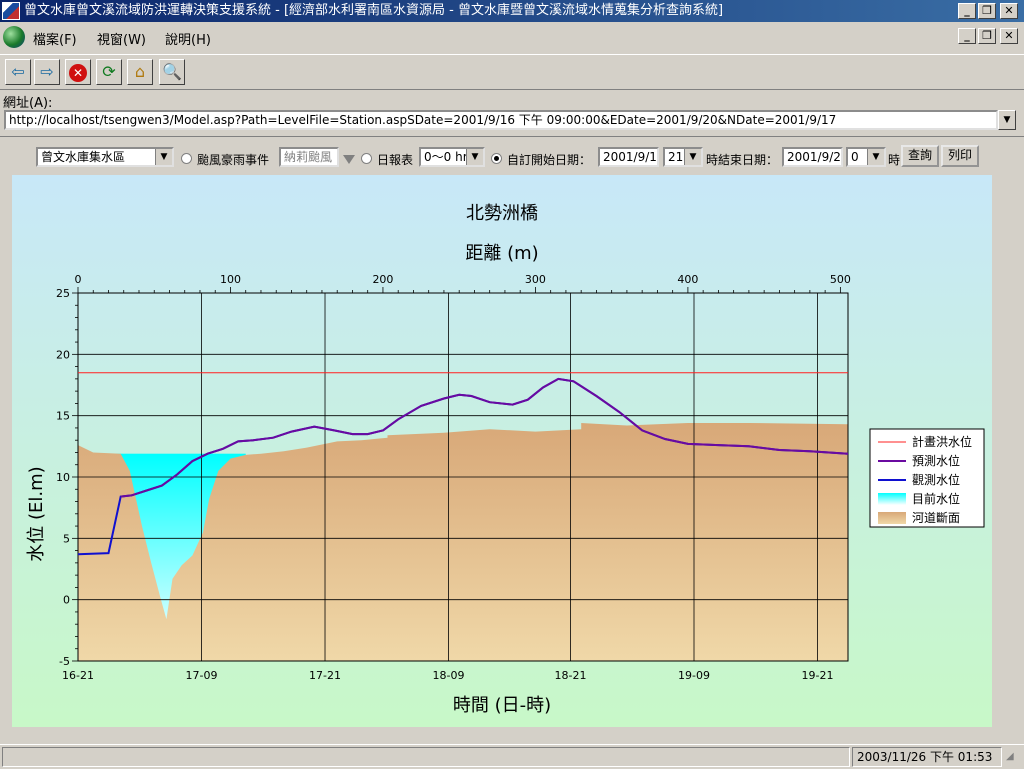  What do you see at coordinates (446, 157) in the screenshot?
I see `daily-value: 0～0 hr` at bounding box center [446, 157].